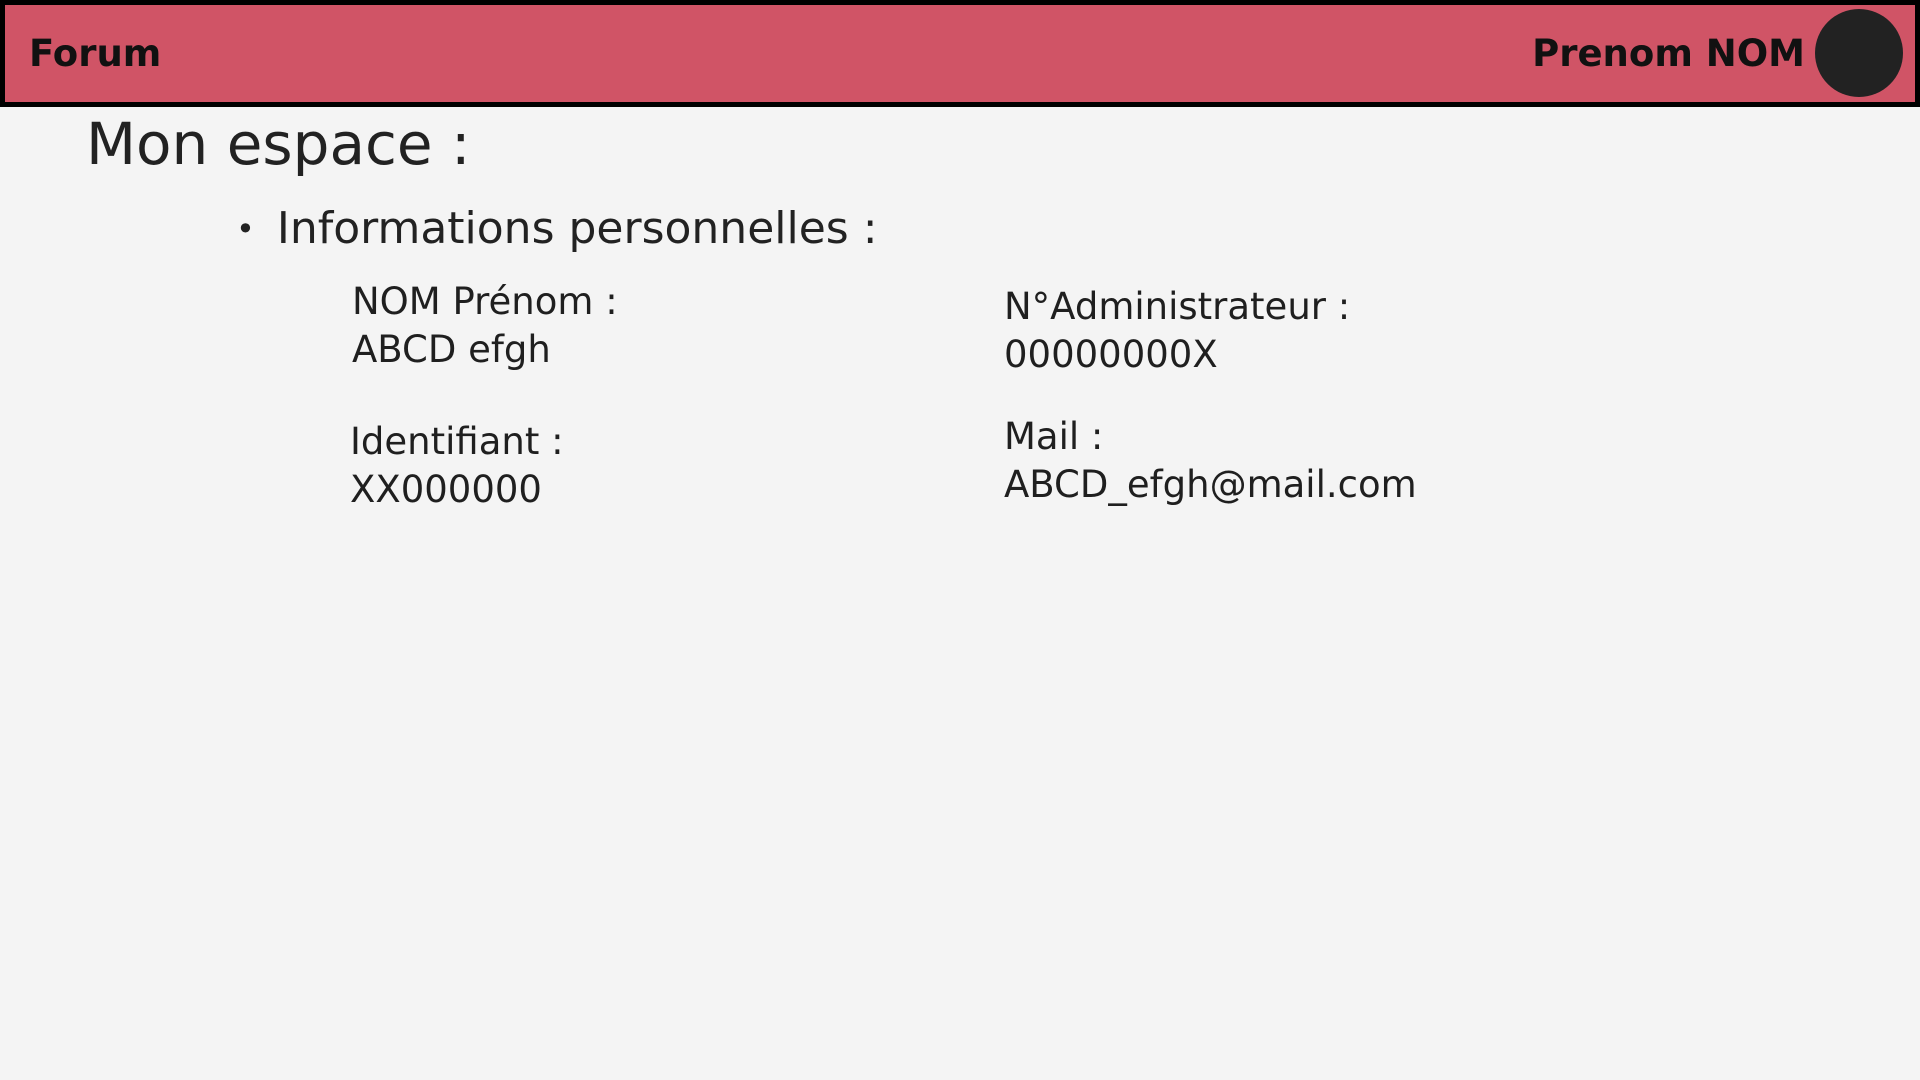  I want to click on login-field: Identifiant : XX000000, so click(457, 466).